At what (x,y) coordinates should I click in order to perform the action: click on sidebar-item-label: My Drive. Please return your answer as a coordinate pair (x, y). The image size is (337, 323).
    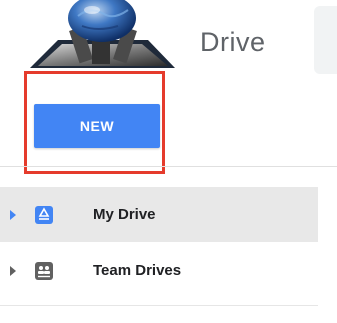
    Looking at the image, I should click on (124, 214).